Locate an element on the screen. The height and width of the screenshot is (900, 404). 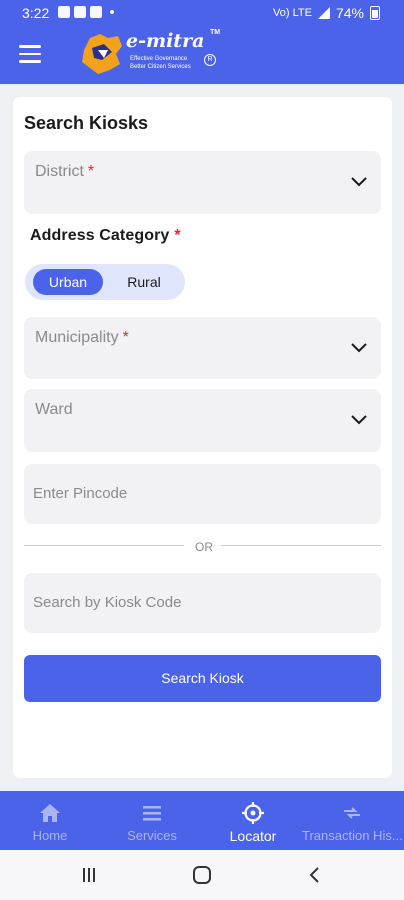
app-notification-icon is located at coordinates (64, 12).